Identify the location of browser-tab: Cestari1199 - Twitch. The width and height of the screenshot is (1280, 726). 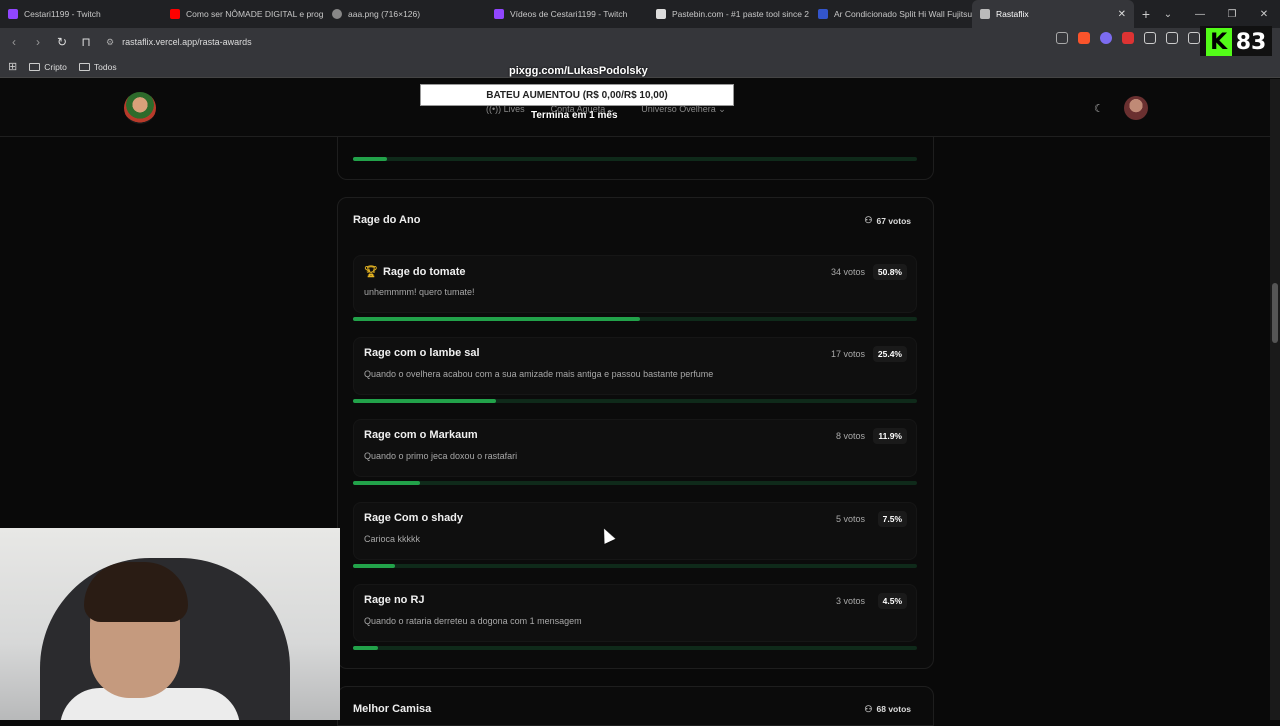
(81, 14).